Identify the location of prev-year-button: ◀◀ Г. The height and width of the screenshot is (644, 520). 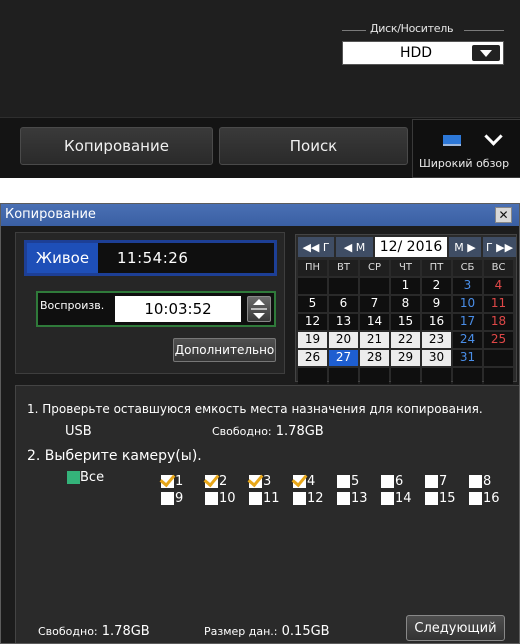
(316, 247).